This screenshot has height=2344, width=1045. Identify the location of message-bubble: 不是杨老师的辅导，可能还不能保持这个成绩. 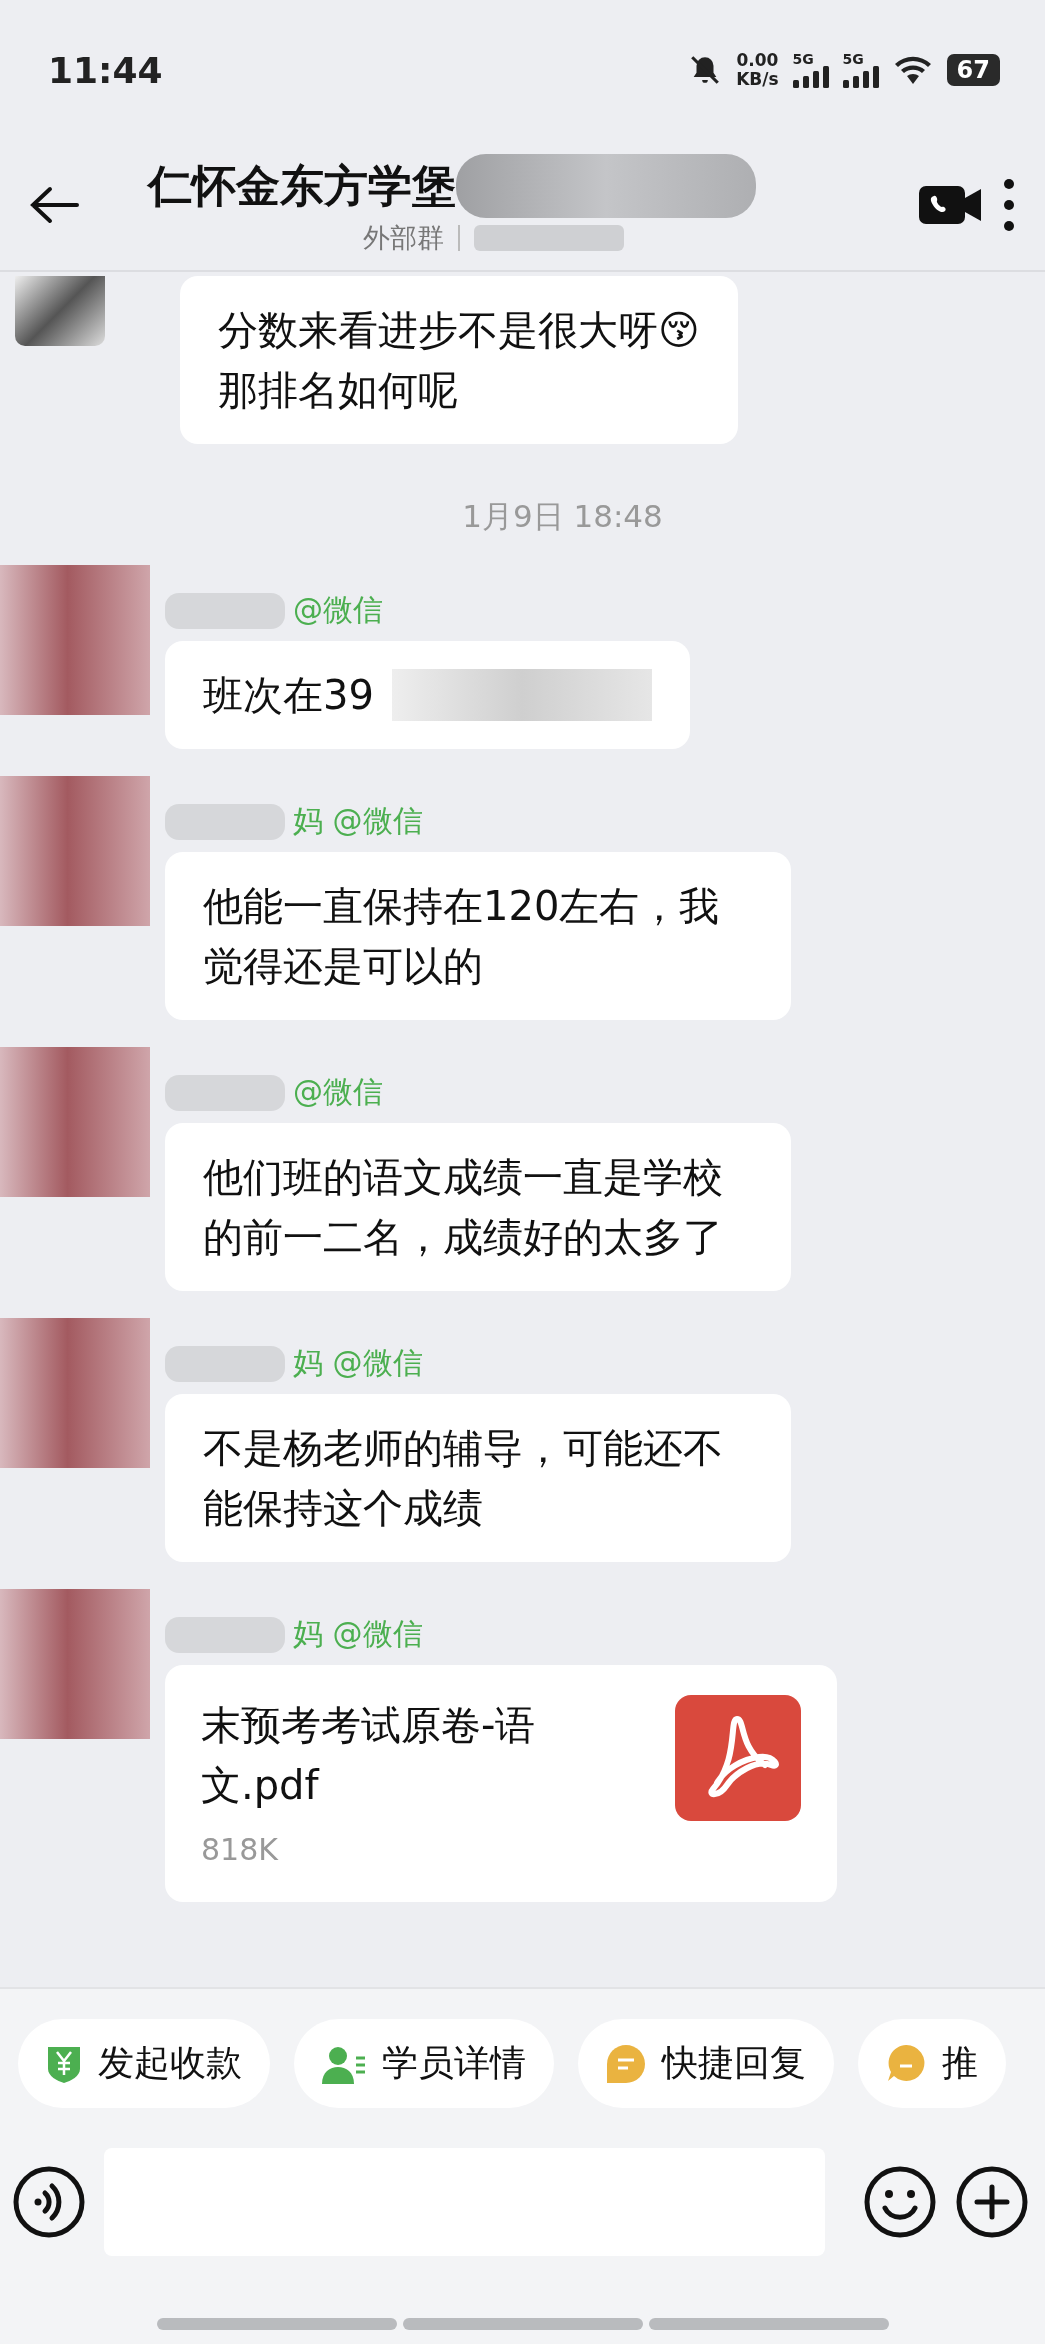
(478, 1478).